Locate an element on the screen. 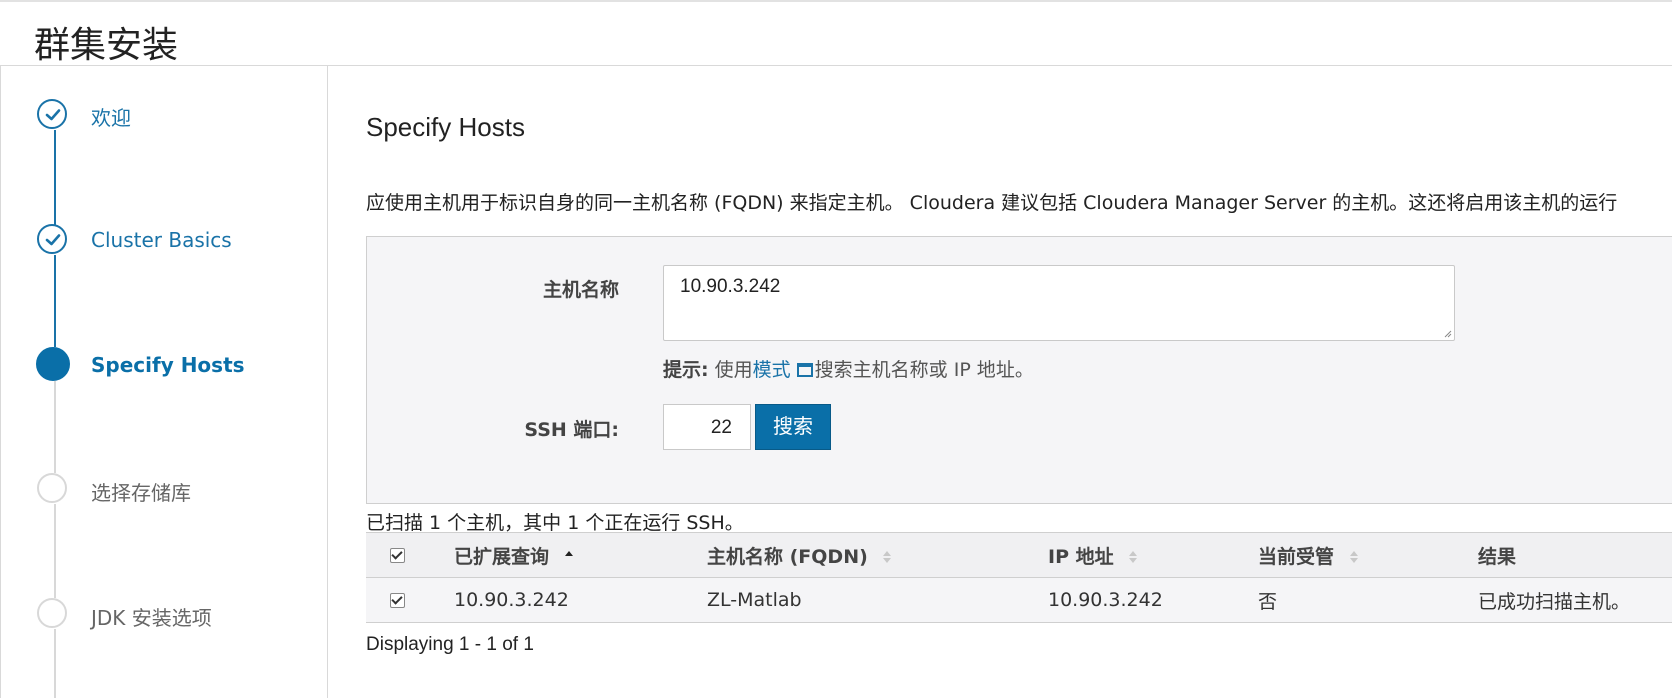 The height and width of the screenshot is (698, 1672). page-title: 群集安装 is located at coordinates (106, 45).